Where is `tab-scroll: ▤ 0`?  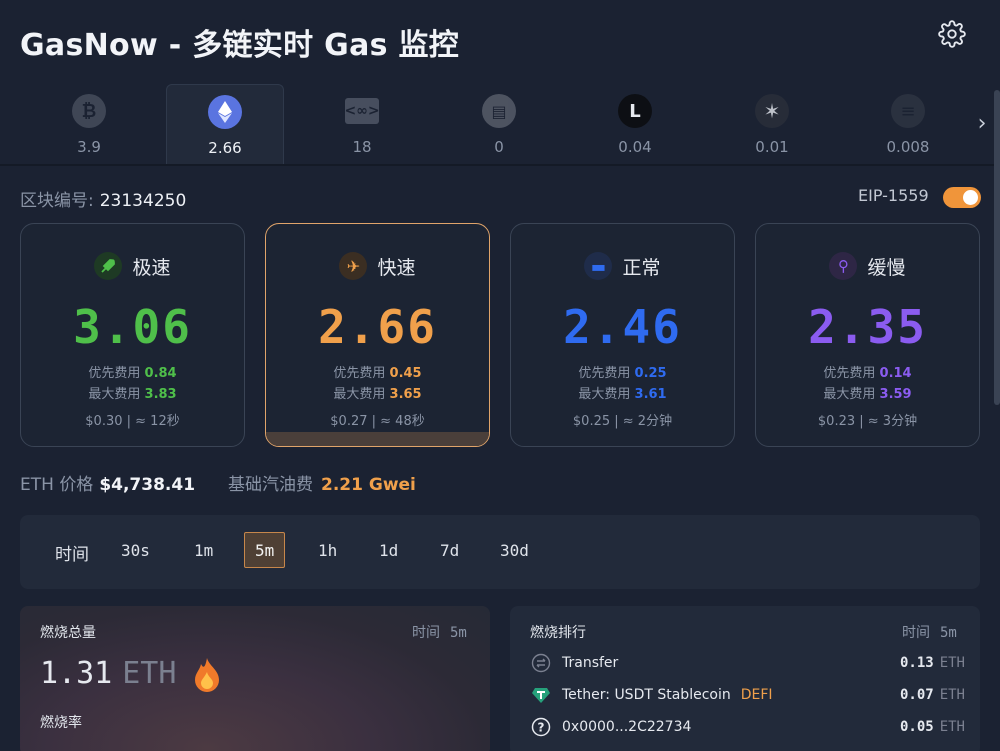
tab-scroll: ▤ 0 is located at coordinates (499, 124).